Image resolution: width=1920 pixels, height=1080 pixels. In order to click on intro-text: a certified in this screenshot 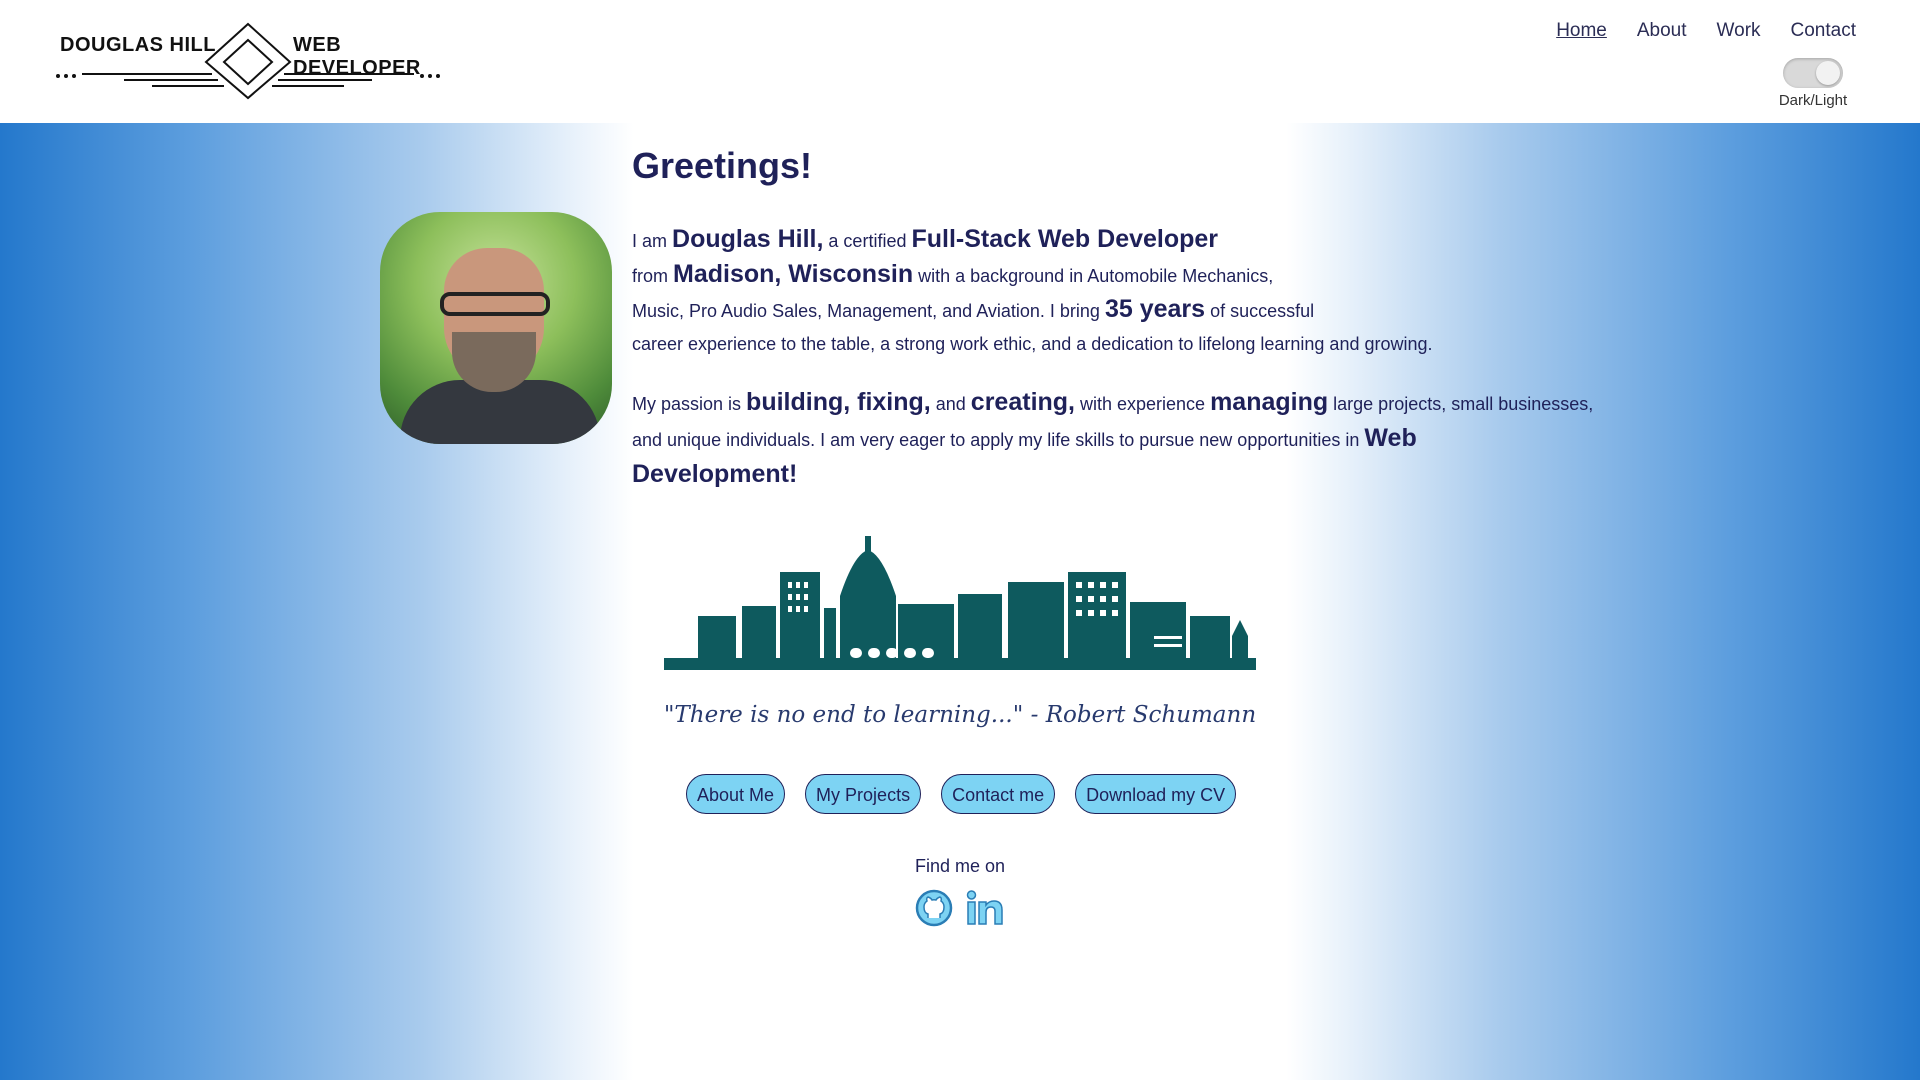, I will do `click(867, 241)`.